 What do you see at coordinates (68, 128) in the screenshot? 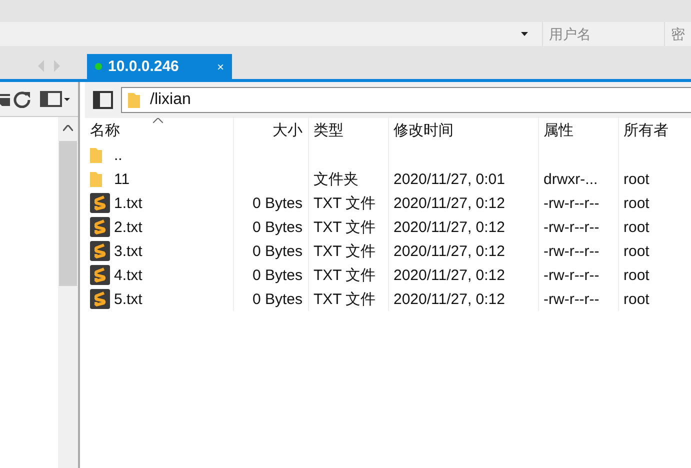
I see `scroll-up-icon` at bounding box center [68, 128].